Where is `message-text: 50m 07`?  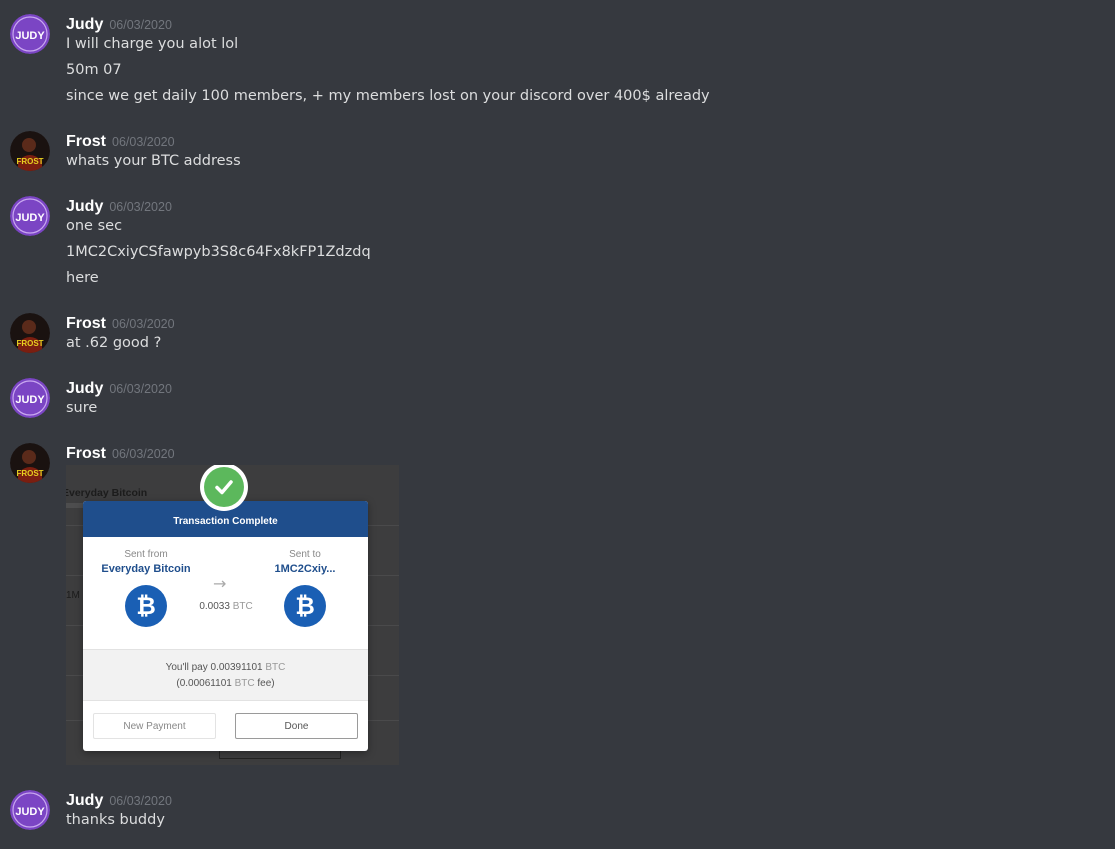
message-text: 50m 07 is located at coordinates (94, 70).